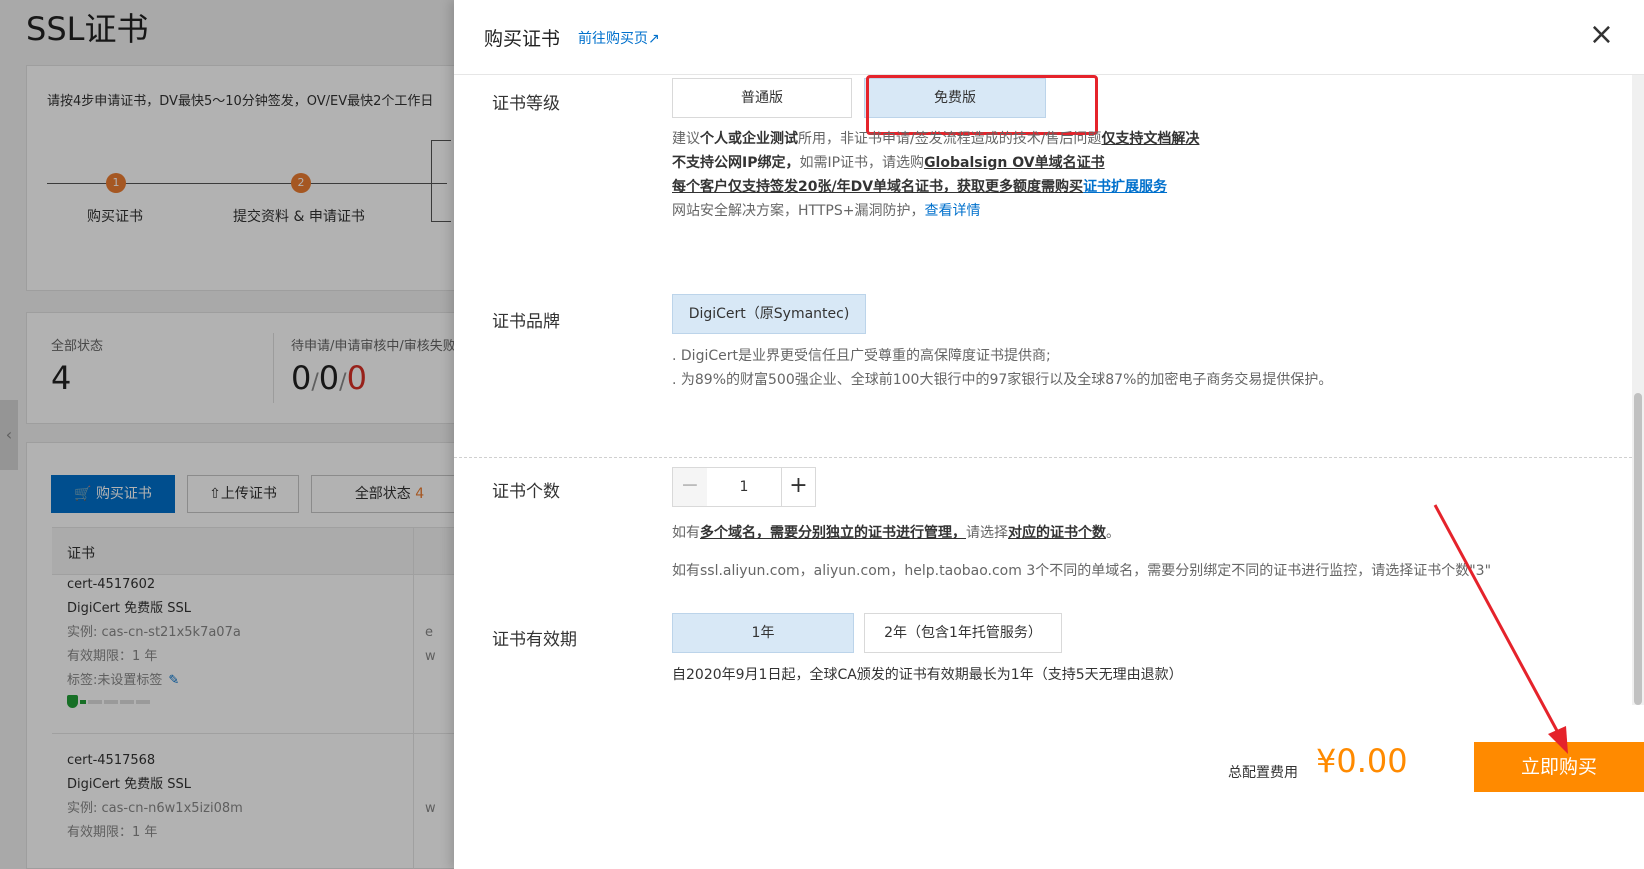 This screenshot has height=869, width=1644. I want to click on increment-button: +, so click(798, 487).